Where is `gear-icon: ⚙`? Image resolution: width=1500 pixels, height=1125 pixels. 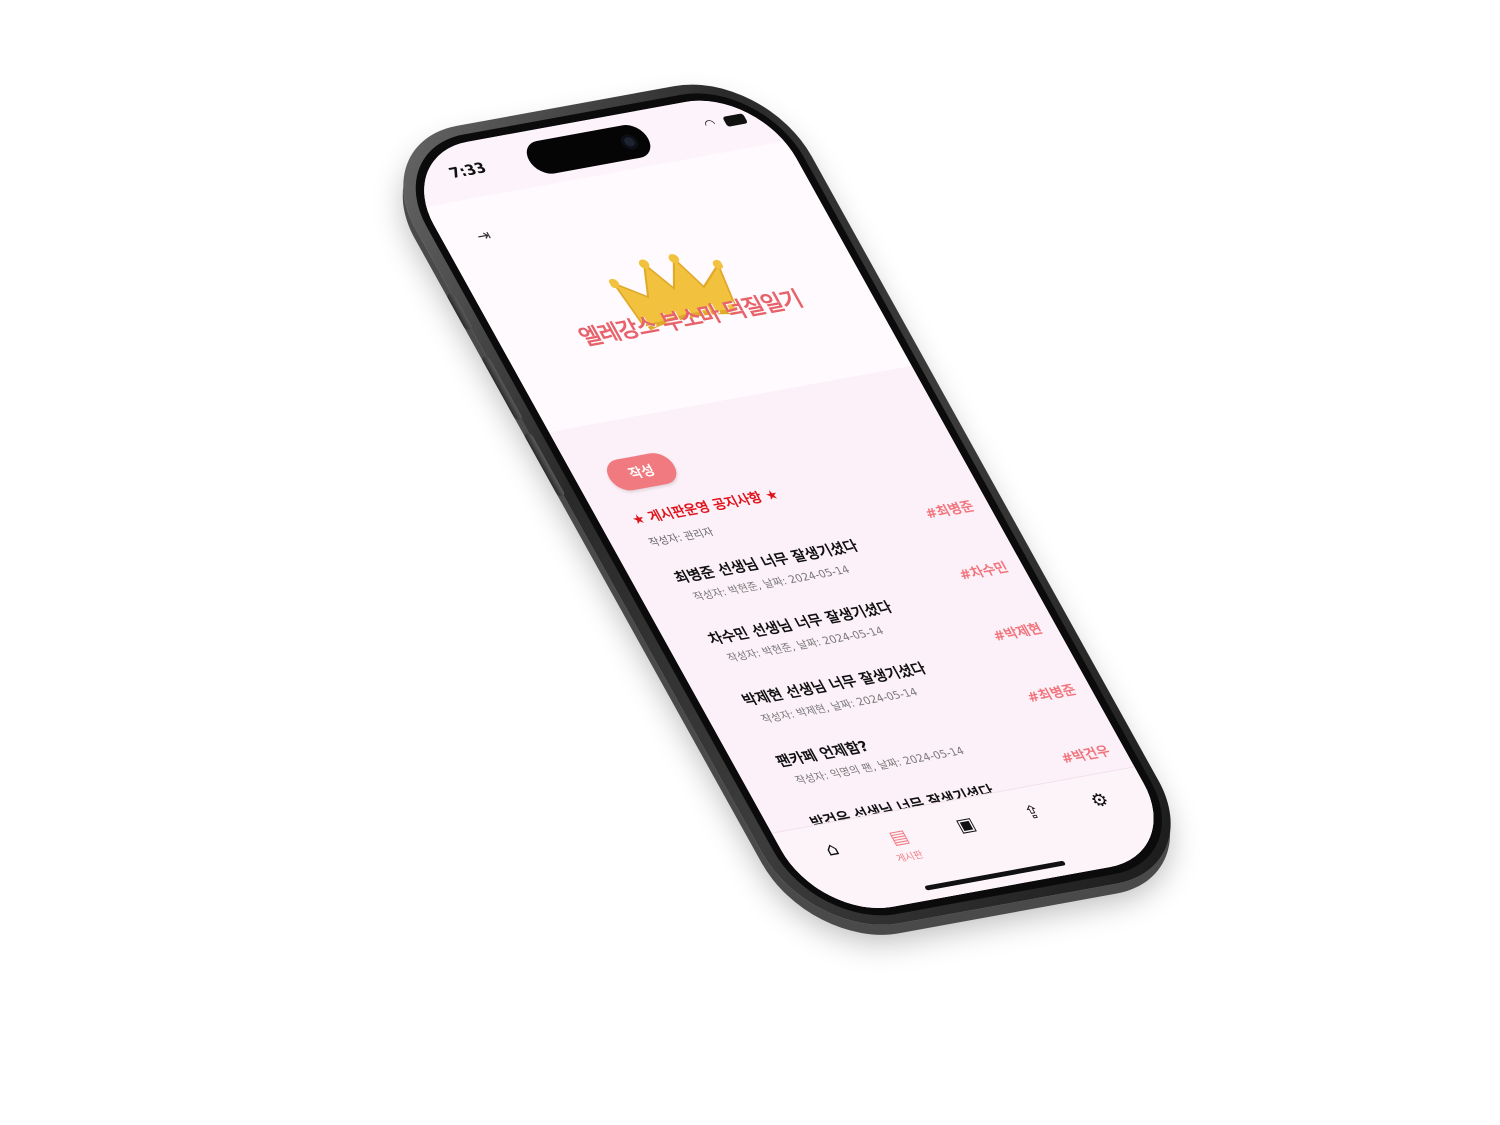 gear-icon: ⚙ is located at coordinates (1100, 800).